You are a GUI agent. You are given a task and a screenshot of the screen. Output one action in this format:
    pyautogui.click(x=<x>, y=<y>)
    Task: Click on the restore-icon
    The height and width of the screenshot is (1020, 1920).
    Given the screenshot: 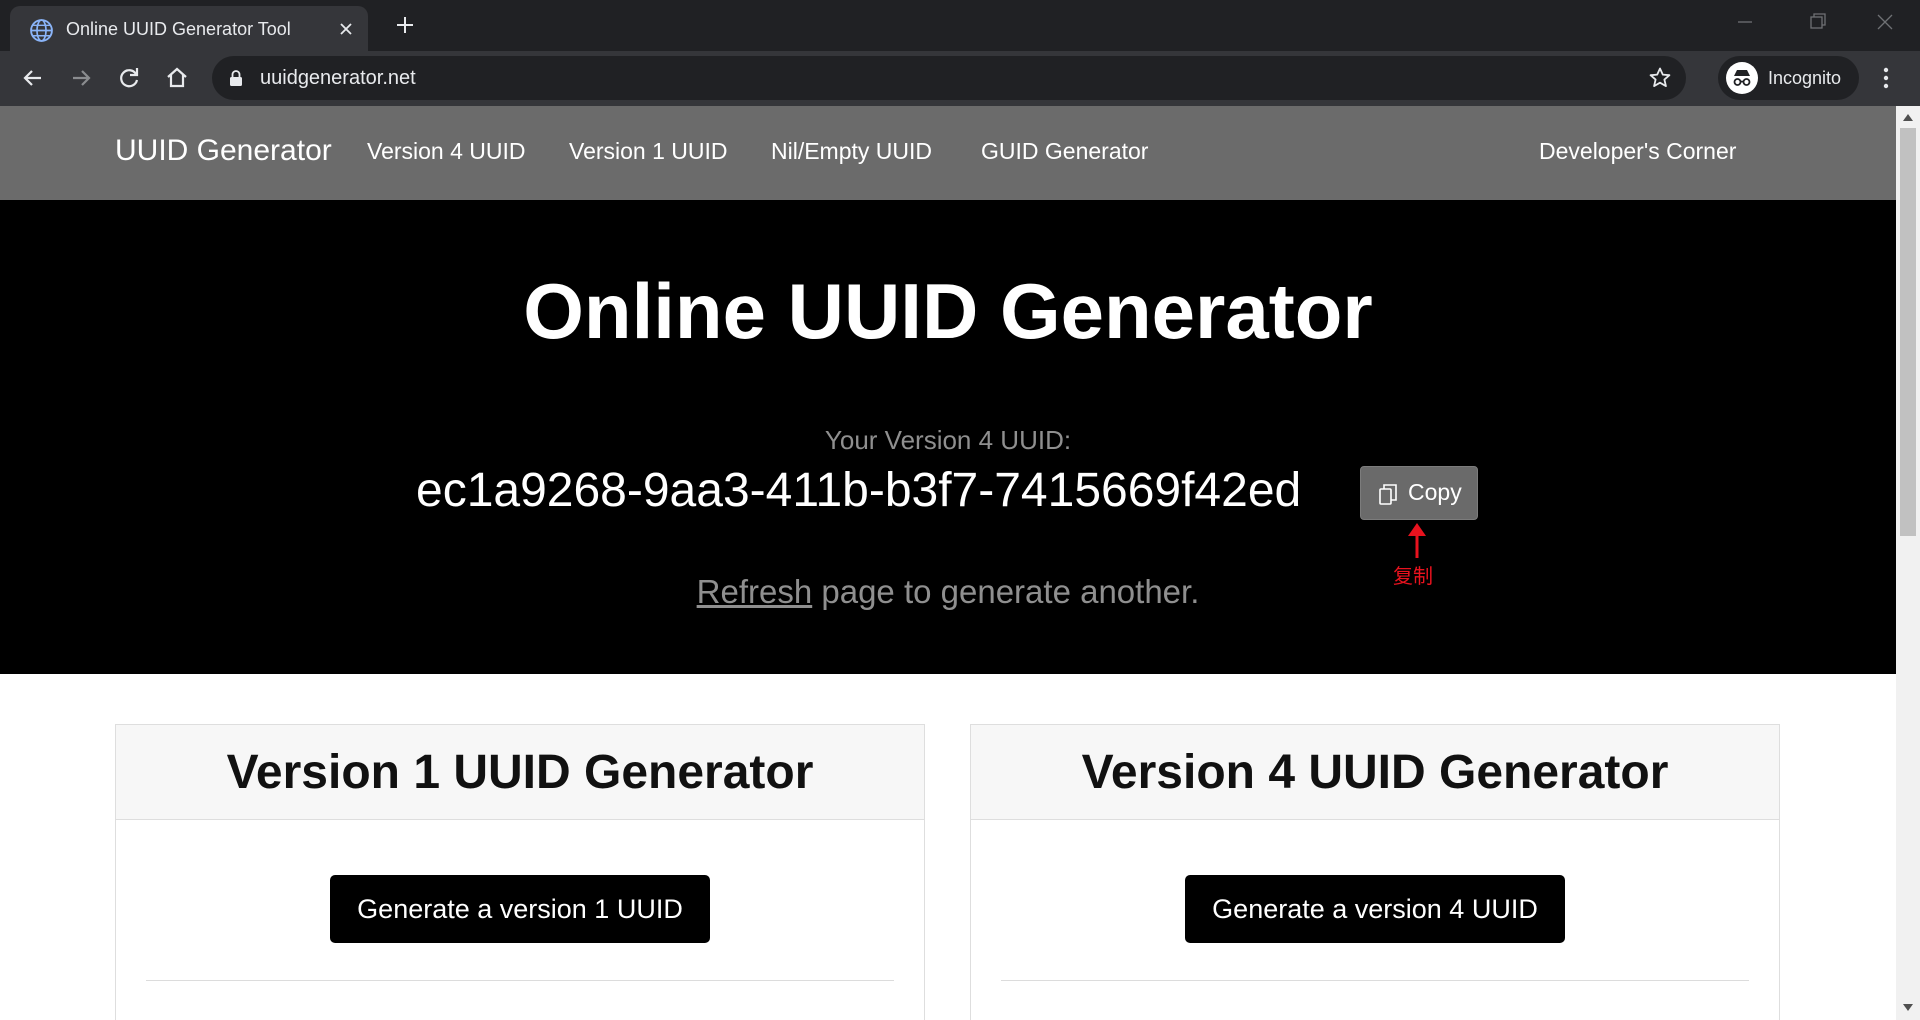 What is the action you would take?
    pyautogui.click(x=1817, y=22)
    